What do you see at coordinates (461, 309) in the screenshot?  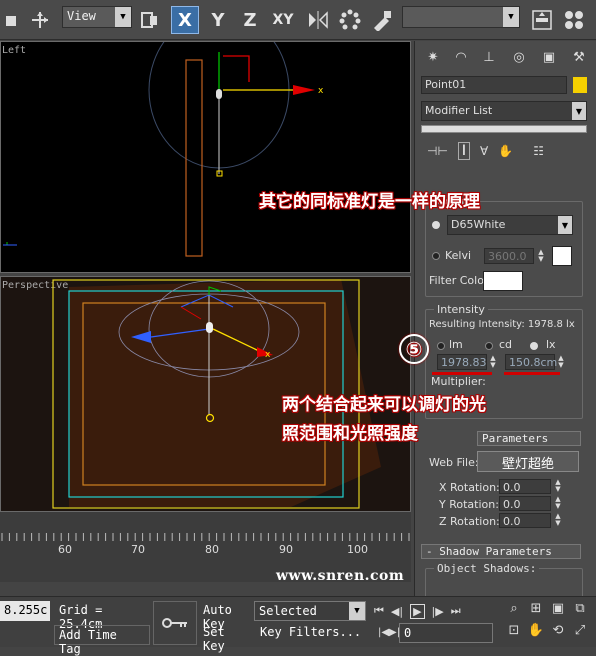 I see `intensity-group-title: Intensity` at bounding box center [461, 309].